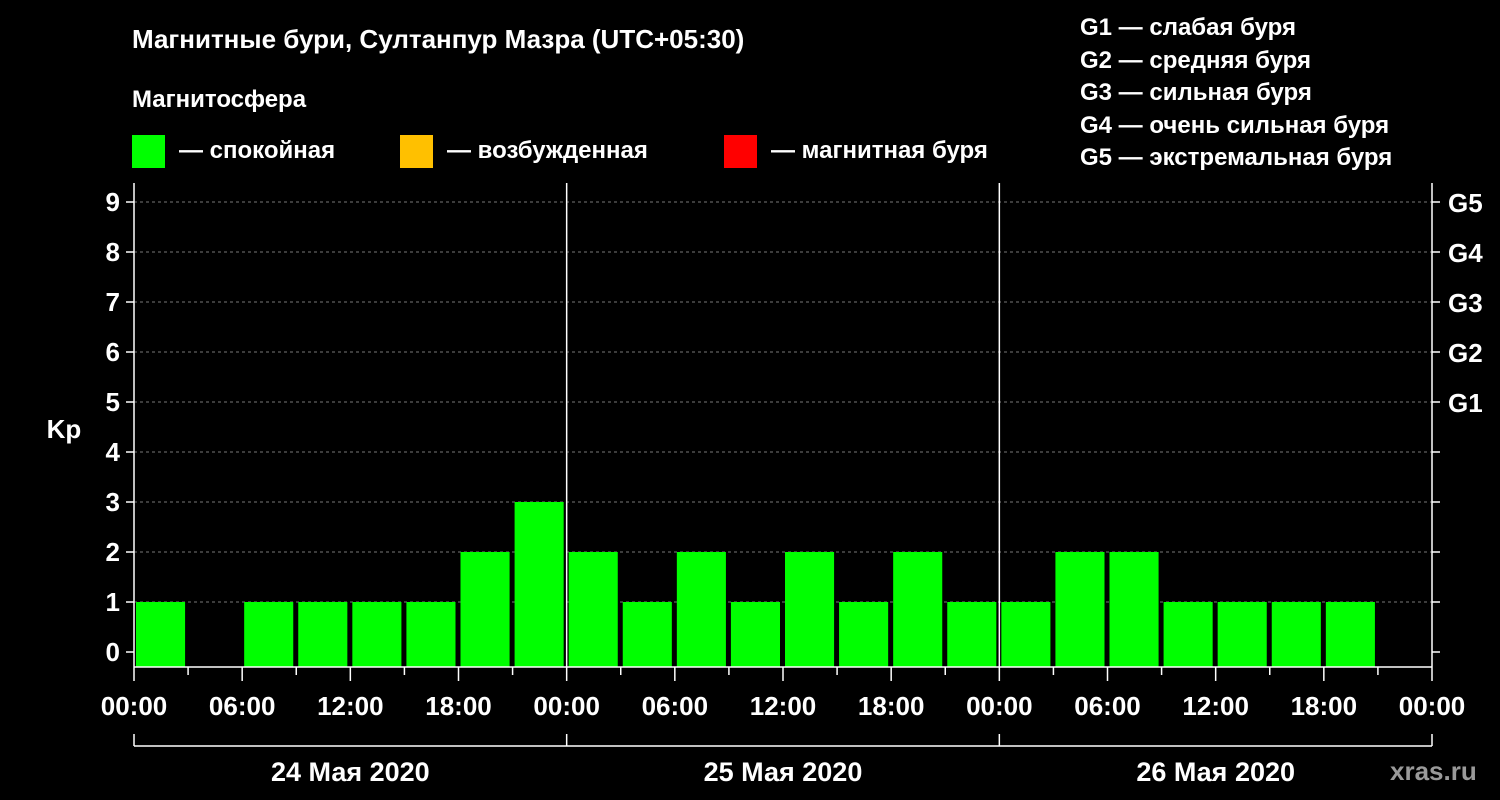 This screenshot has width=1500, height=800. What do you see at coordinates (1465, 253) in the screenshot?
I see `storm-level-tick-label: G4` at bounding box center [1465, 253].